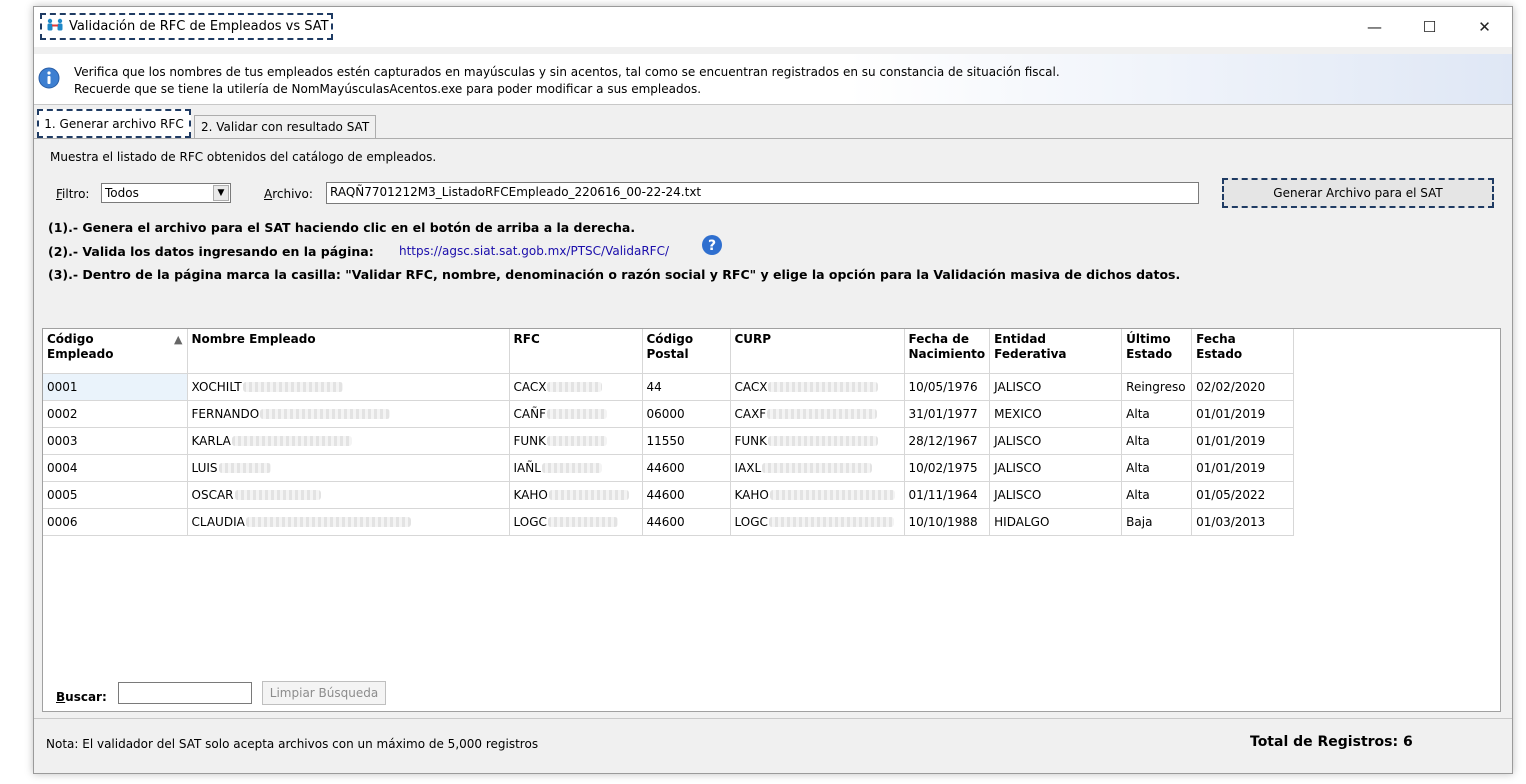  Describe the element at coordinates (1157, 522) in the screenshot. I see `cell-estado: Baja` at that location.